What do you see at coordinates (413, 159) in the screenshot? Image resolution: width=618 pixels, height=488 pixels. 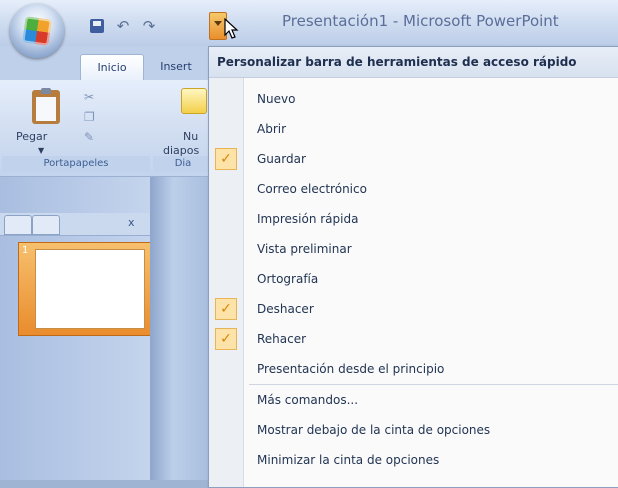 I see `menu-item: ✓ Guardar` at bounding box center [413, 159].